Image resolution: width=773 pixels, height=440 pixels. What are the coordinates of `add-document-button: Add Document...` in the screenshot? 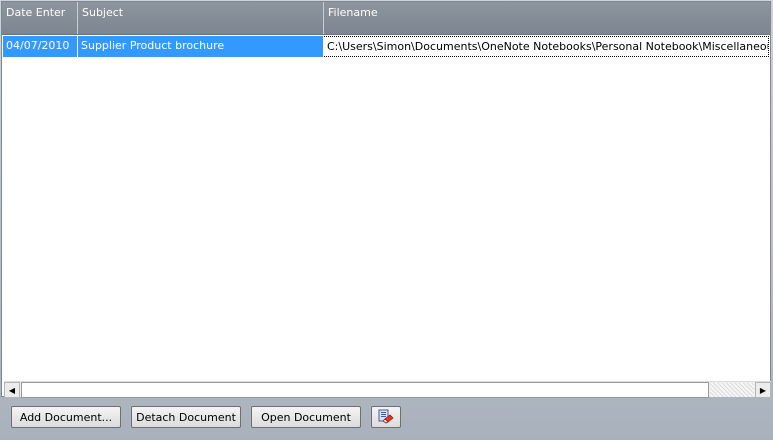 It's located at (66, 417).